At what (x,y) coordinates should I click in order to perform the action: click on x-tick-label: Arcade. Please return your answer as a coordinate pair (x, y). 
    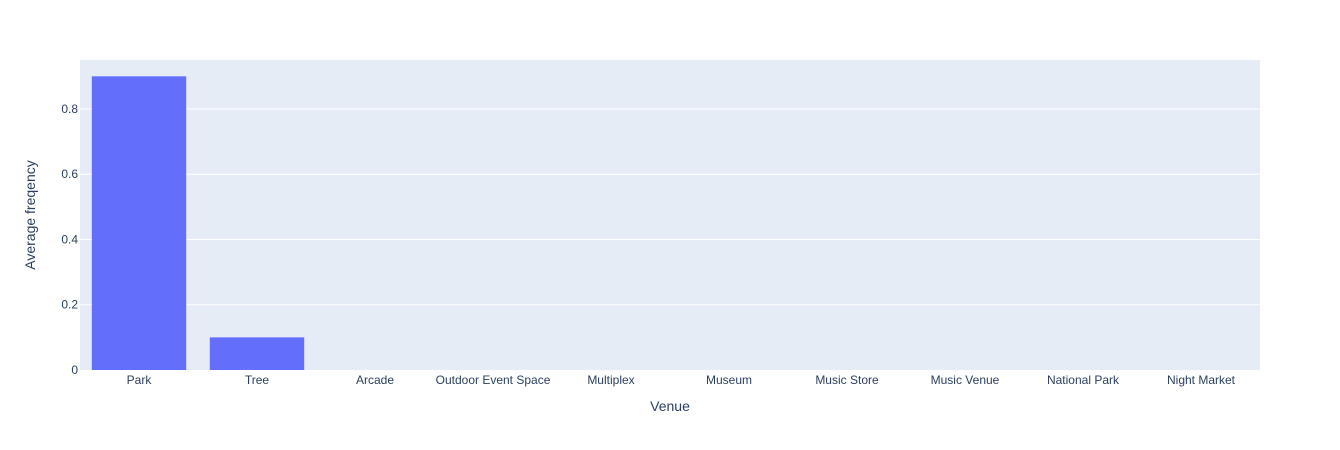
    Looking at the image, I should click on (375, 380).